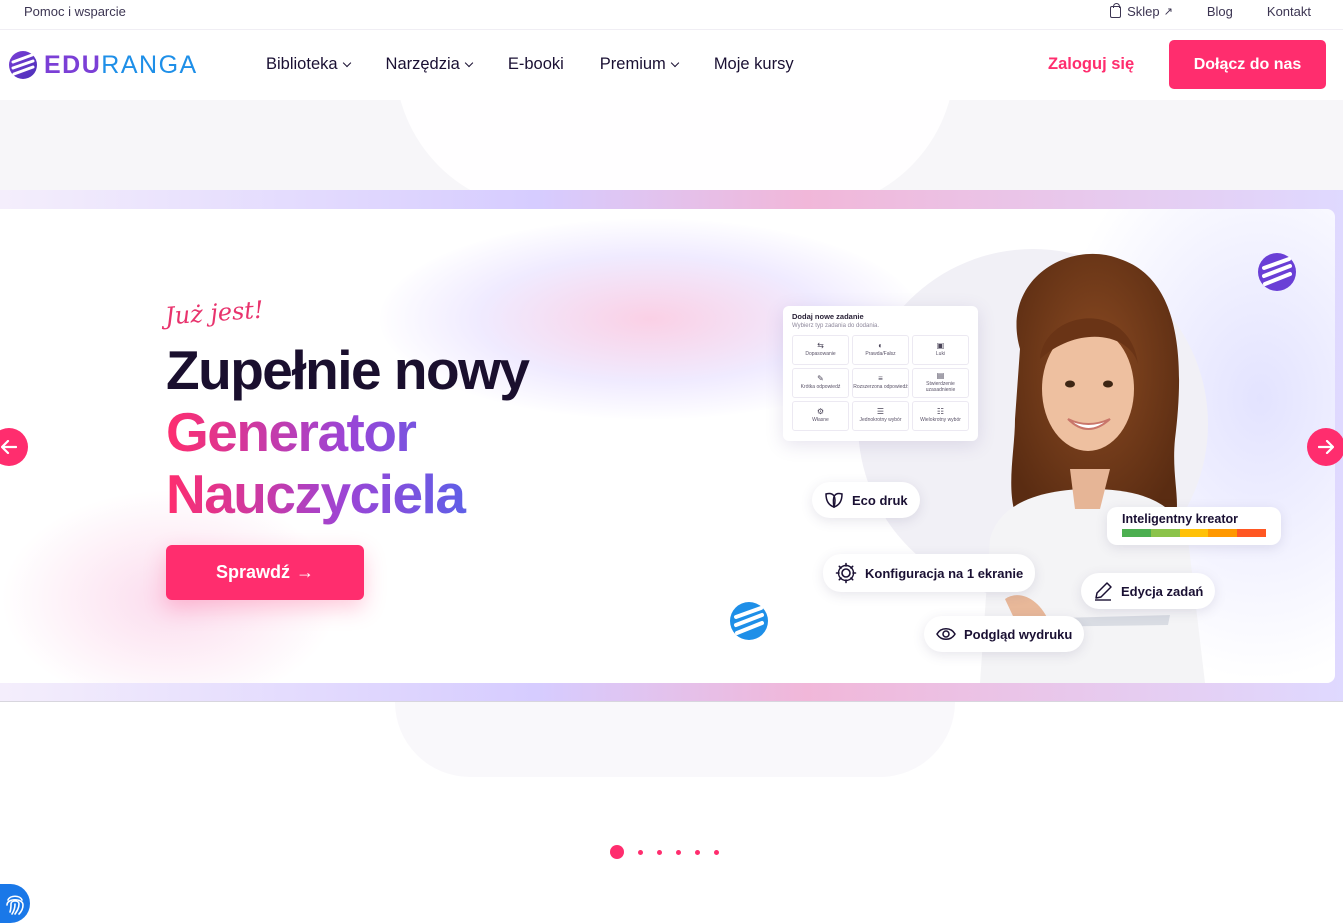  Describe the element at coordinates (1247, 64) in the screenshot. I see `join-button: Dołącz do nas` at that location.